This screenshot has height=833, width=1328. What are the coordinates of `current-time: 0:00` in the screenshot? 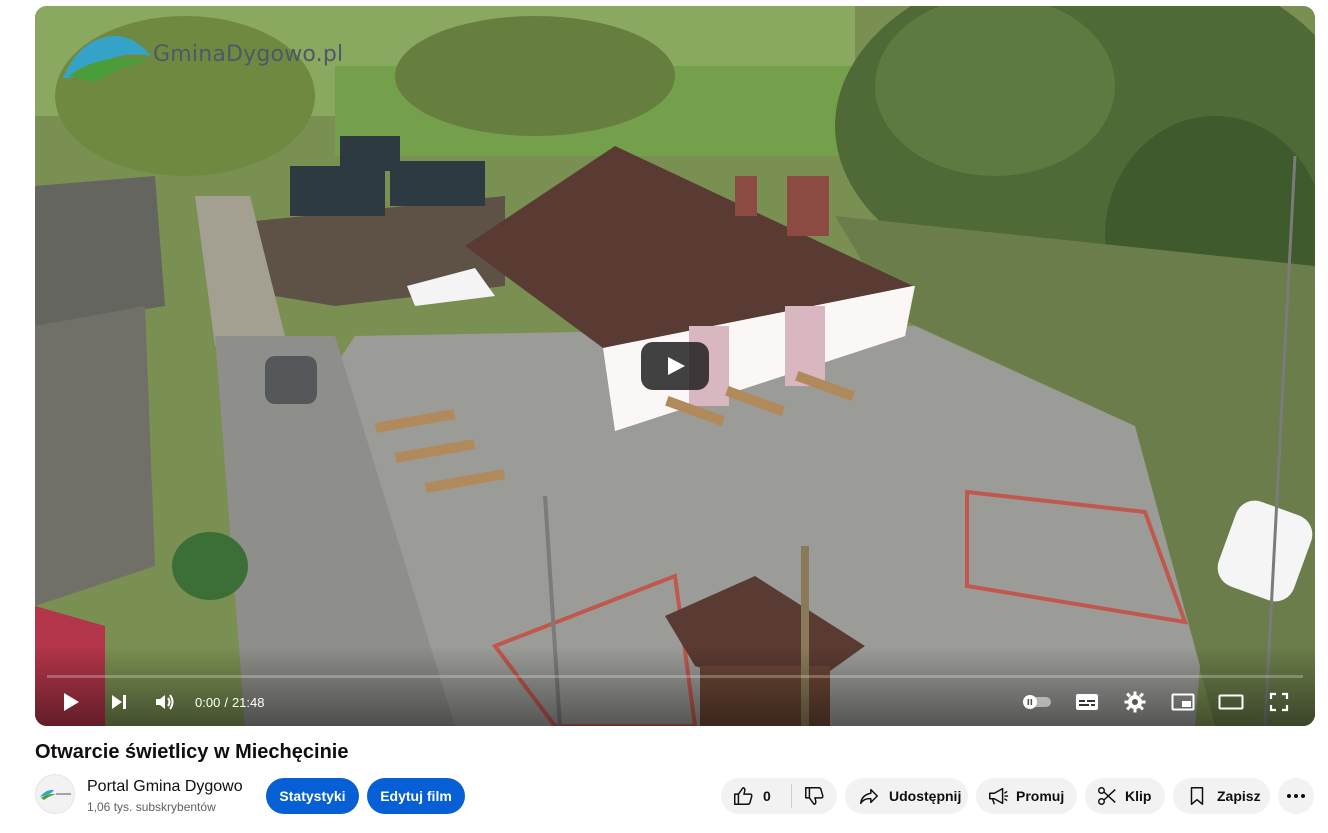 It's located at (208, 702).